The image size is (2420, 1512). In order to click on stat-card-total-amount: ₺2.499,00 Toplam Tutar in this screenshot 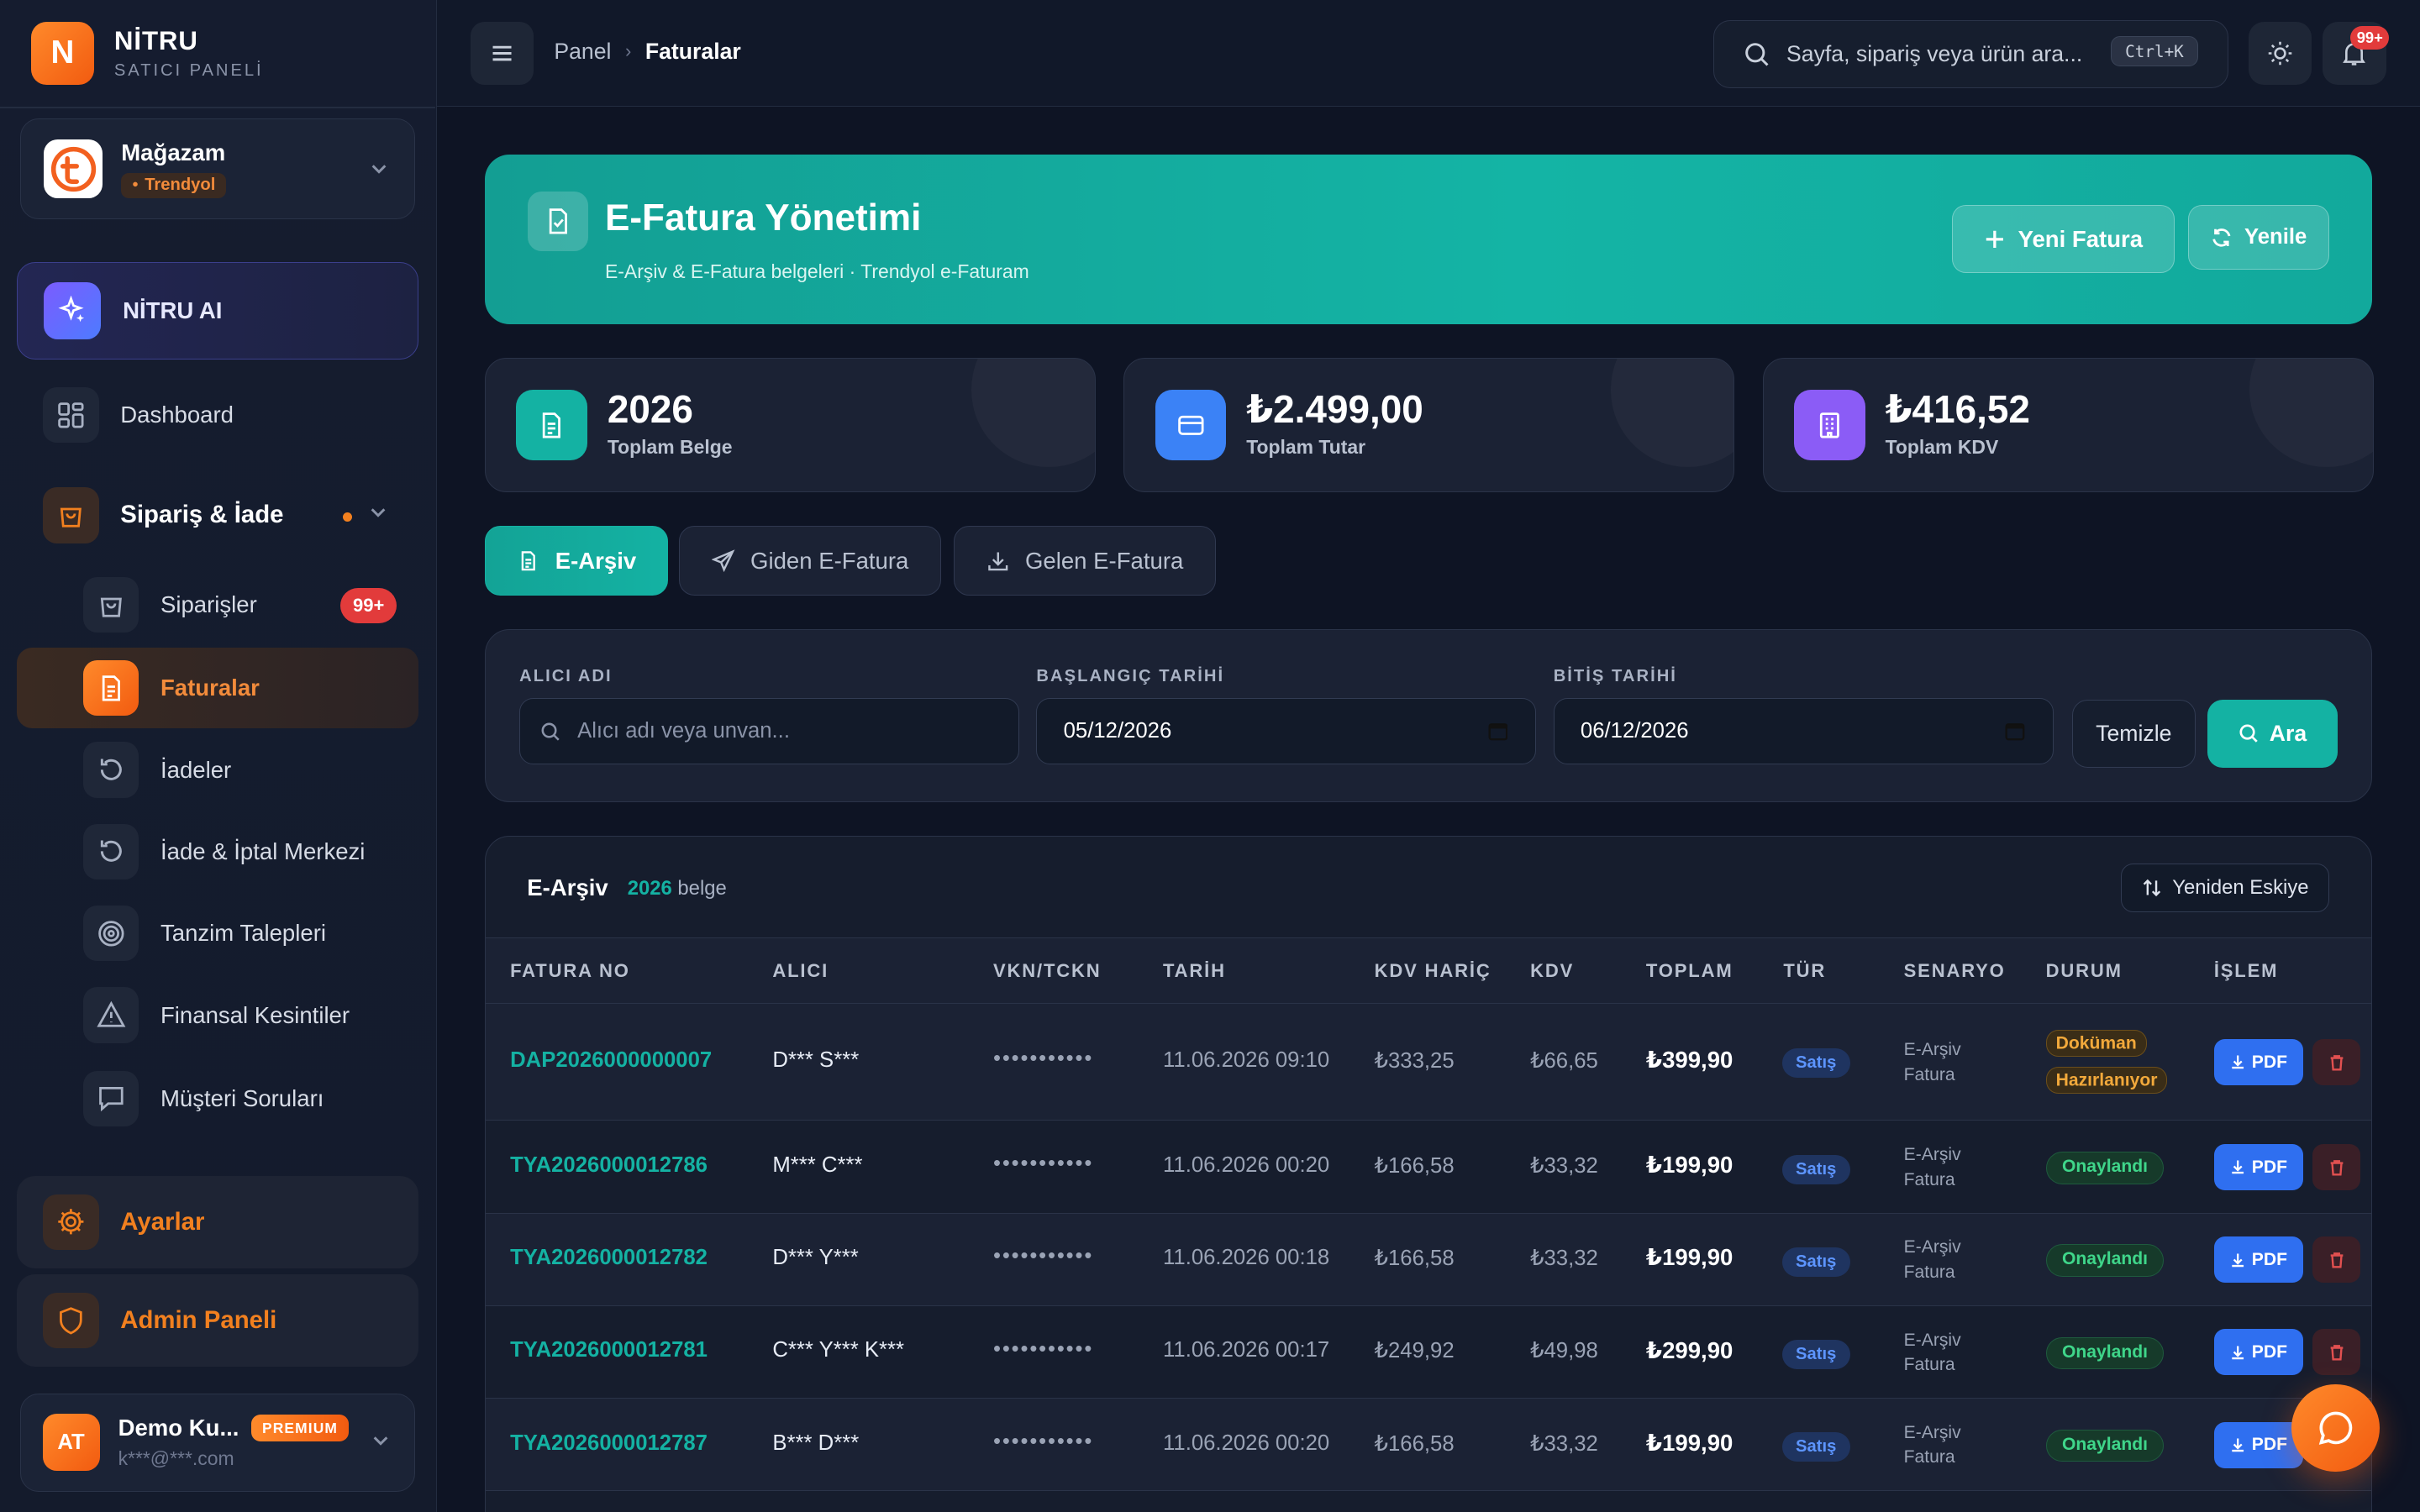, I will do `click(1429, 425)`.